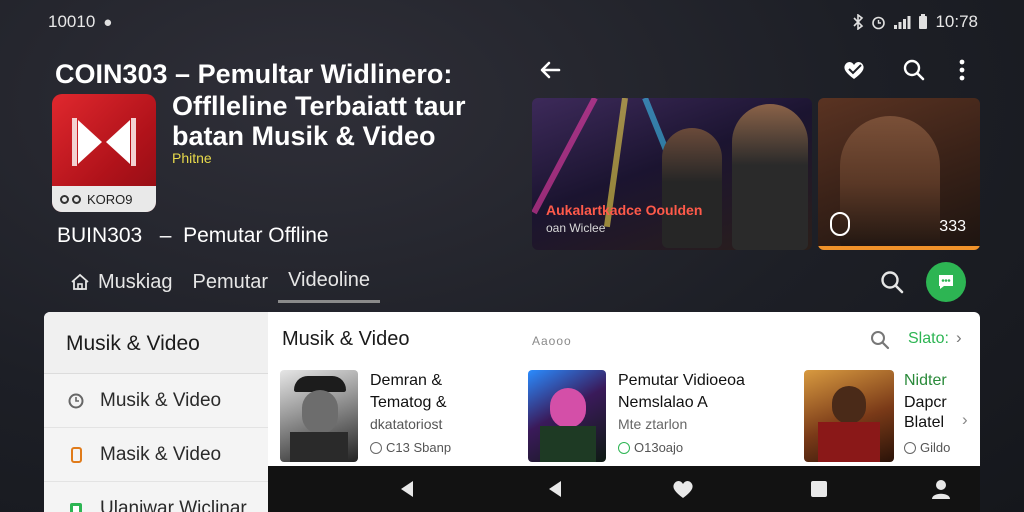 The image size is (1024, 512). I want to click on card-meta-text: Gildo, so click(935, 447).